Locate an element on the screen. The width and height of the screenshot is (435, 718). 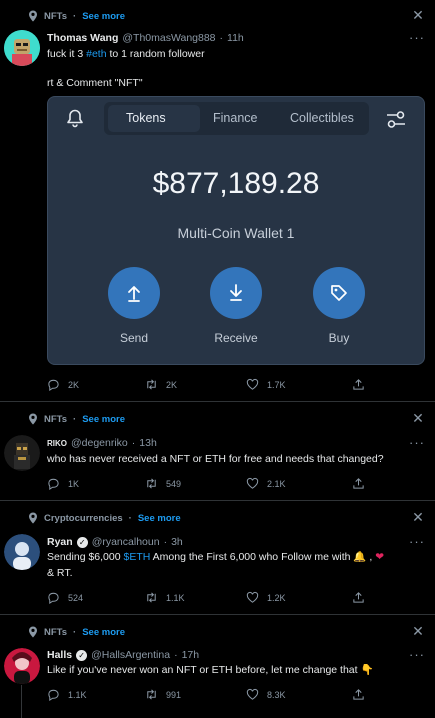
price-tag-icon is located at coordinates (339, 293).